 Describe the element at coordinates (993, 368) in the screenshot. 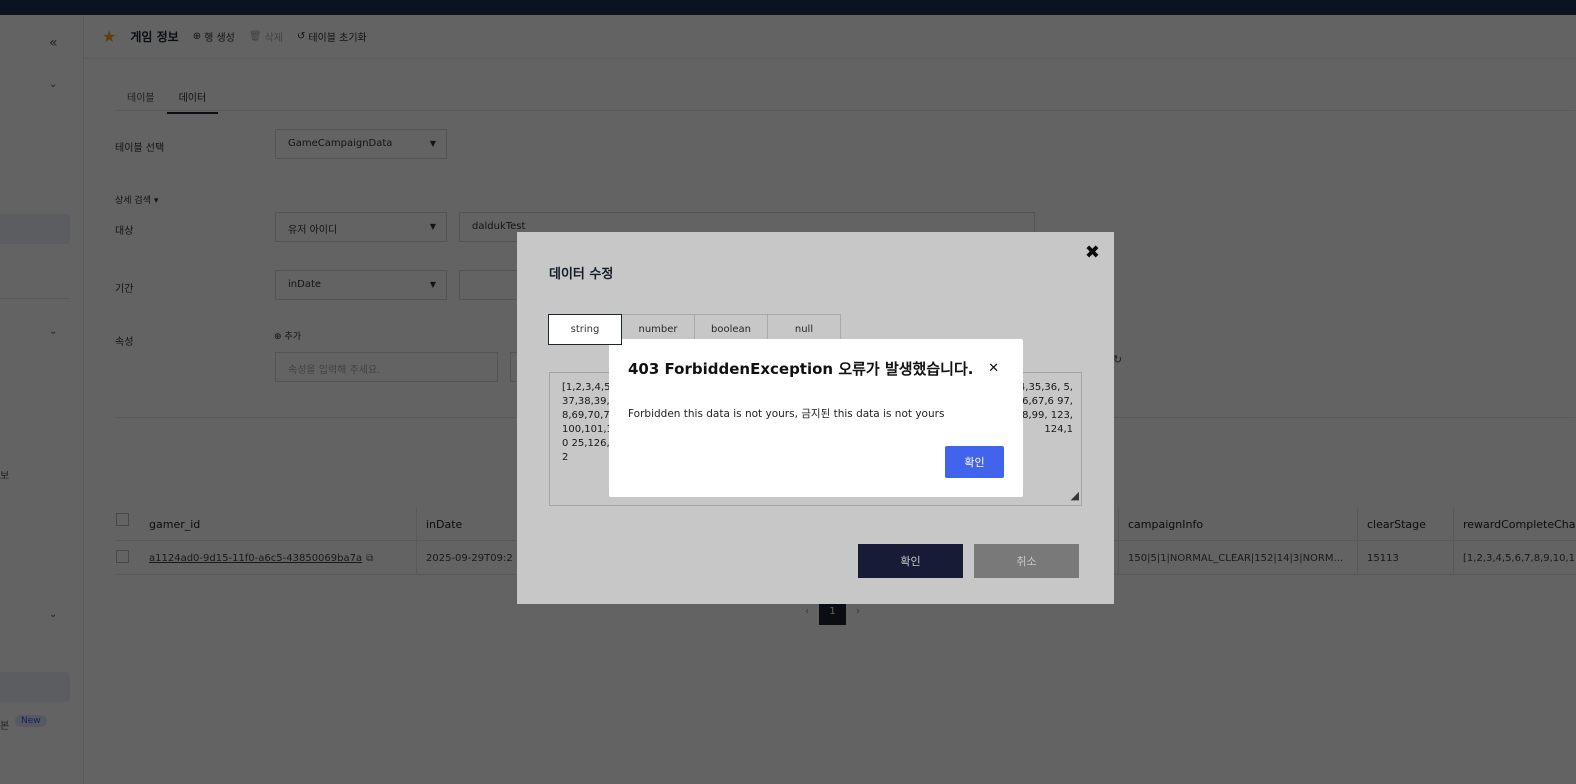

I see `close-icon: ✕` at that location.